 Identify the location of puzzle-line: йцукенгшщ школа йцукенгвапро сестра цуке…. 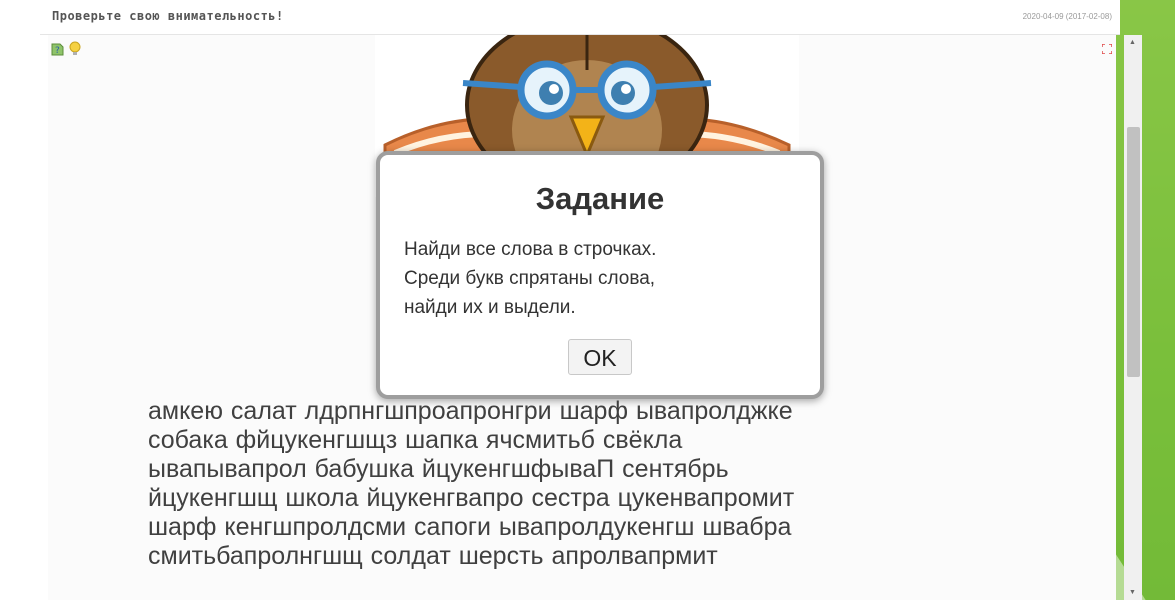
(623, 498).